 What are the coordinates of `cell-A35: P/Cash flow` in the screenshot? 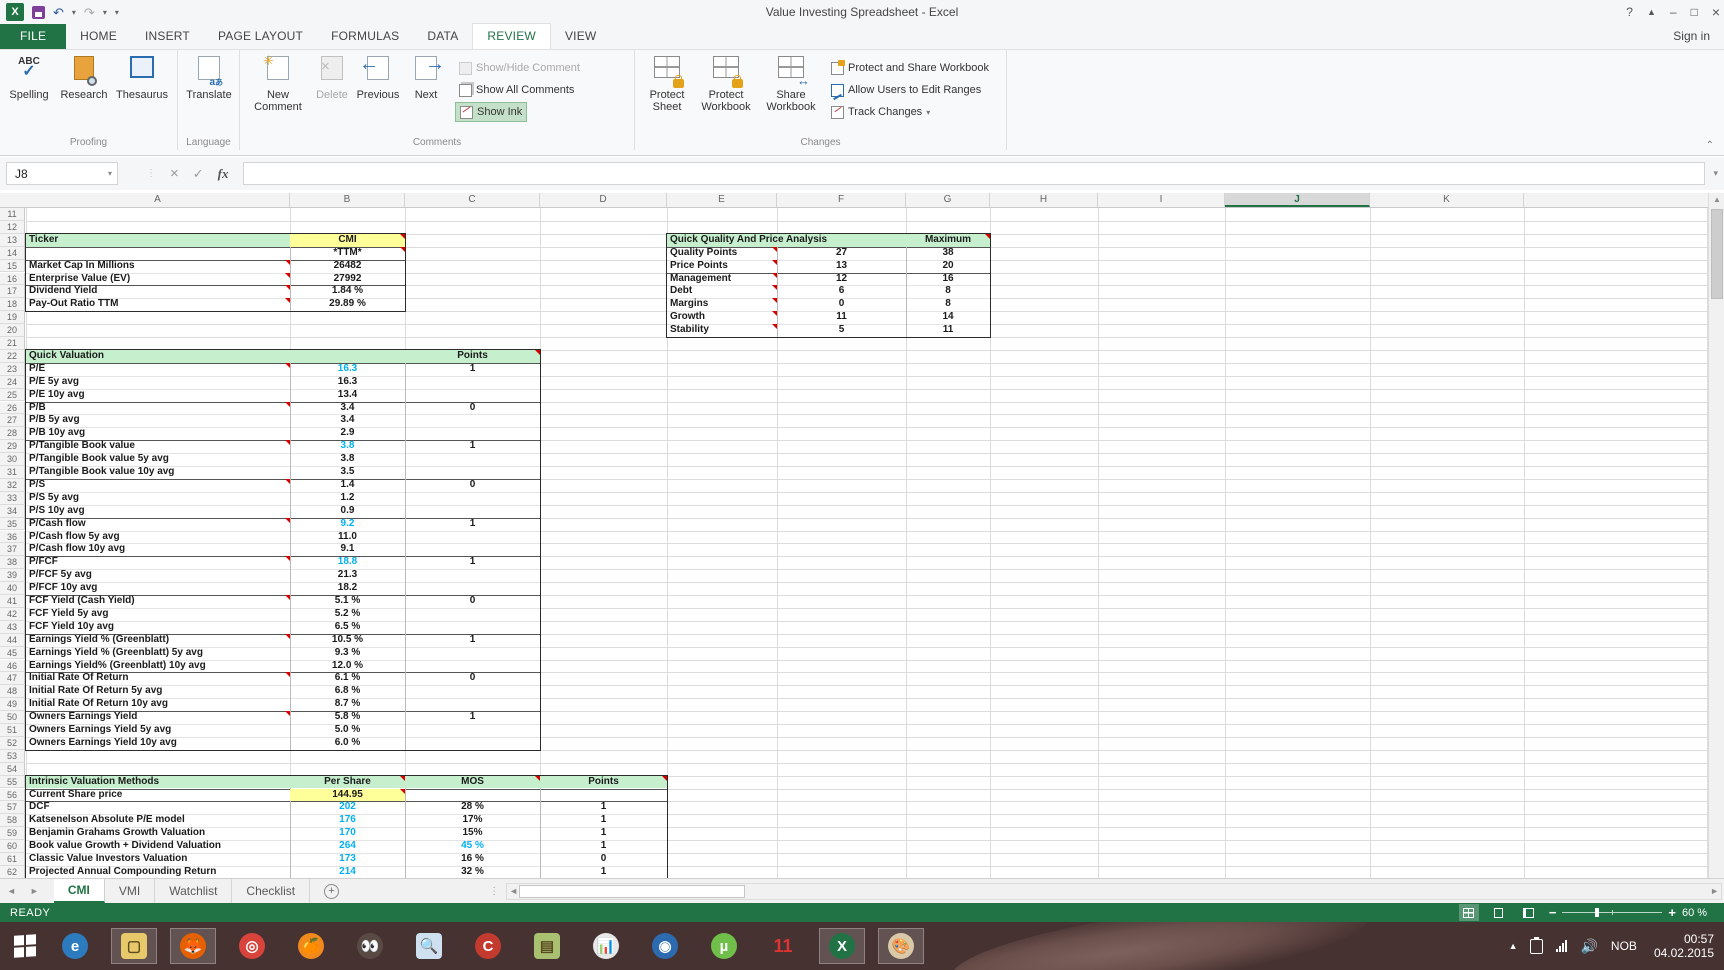 It's located at (158, 524).